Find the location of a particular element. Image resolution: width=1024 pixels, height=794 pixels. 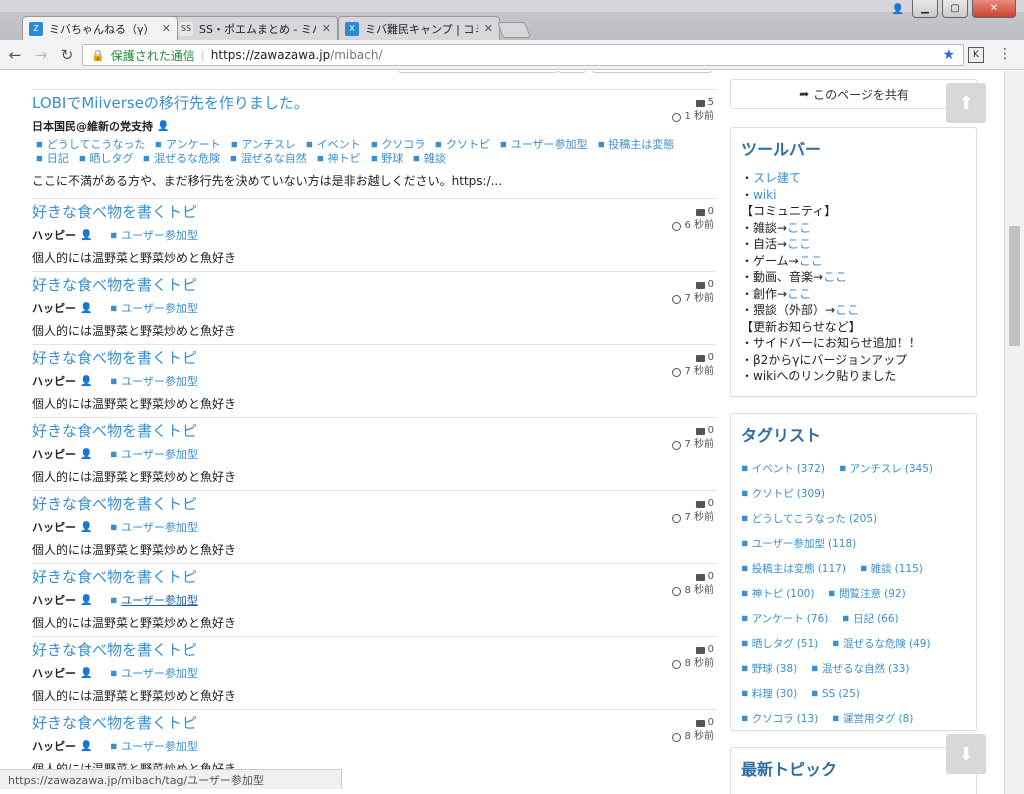

taglist-item: ◆ アンチスレ (345) is located at coordinates (884, 468).